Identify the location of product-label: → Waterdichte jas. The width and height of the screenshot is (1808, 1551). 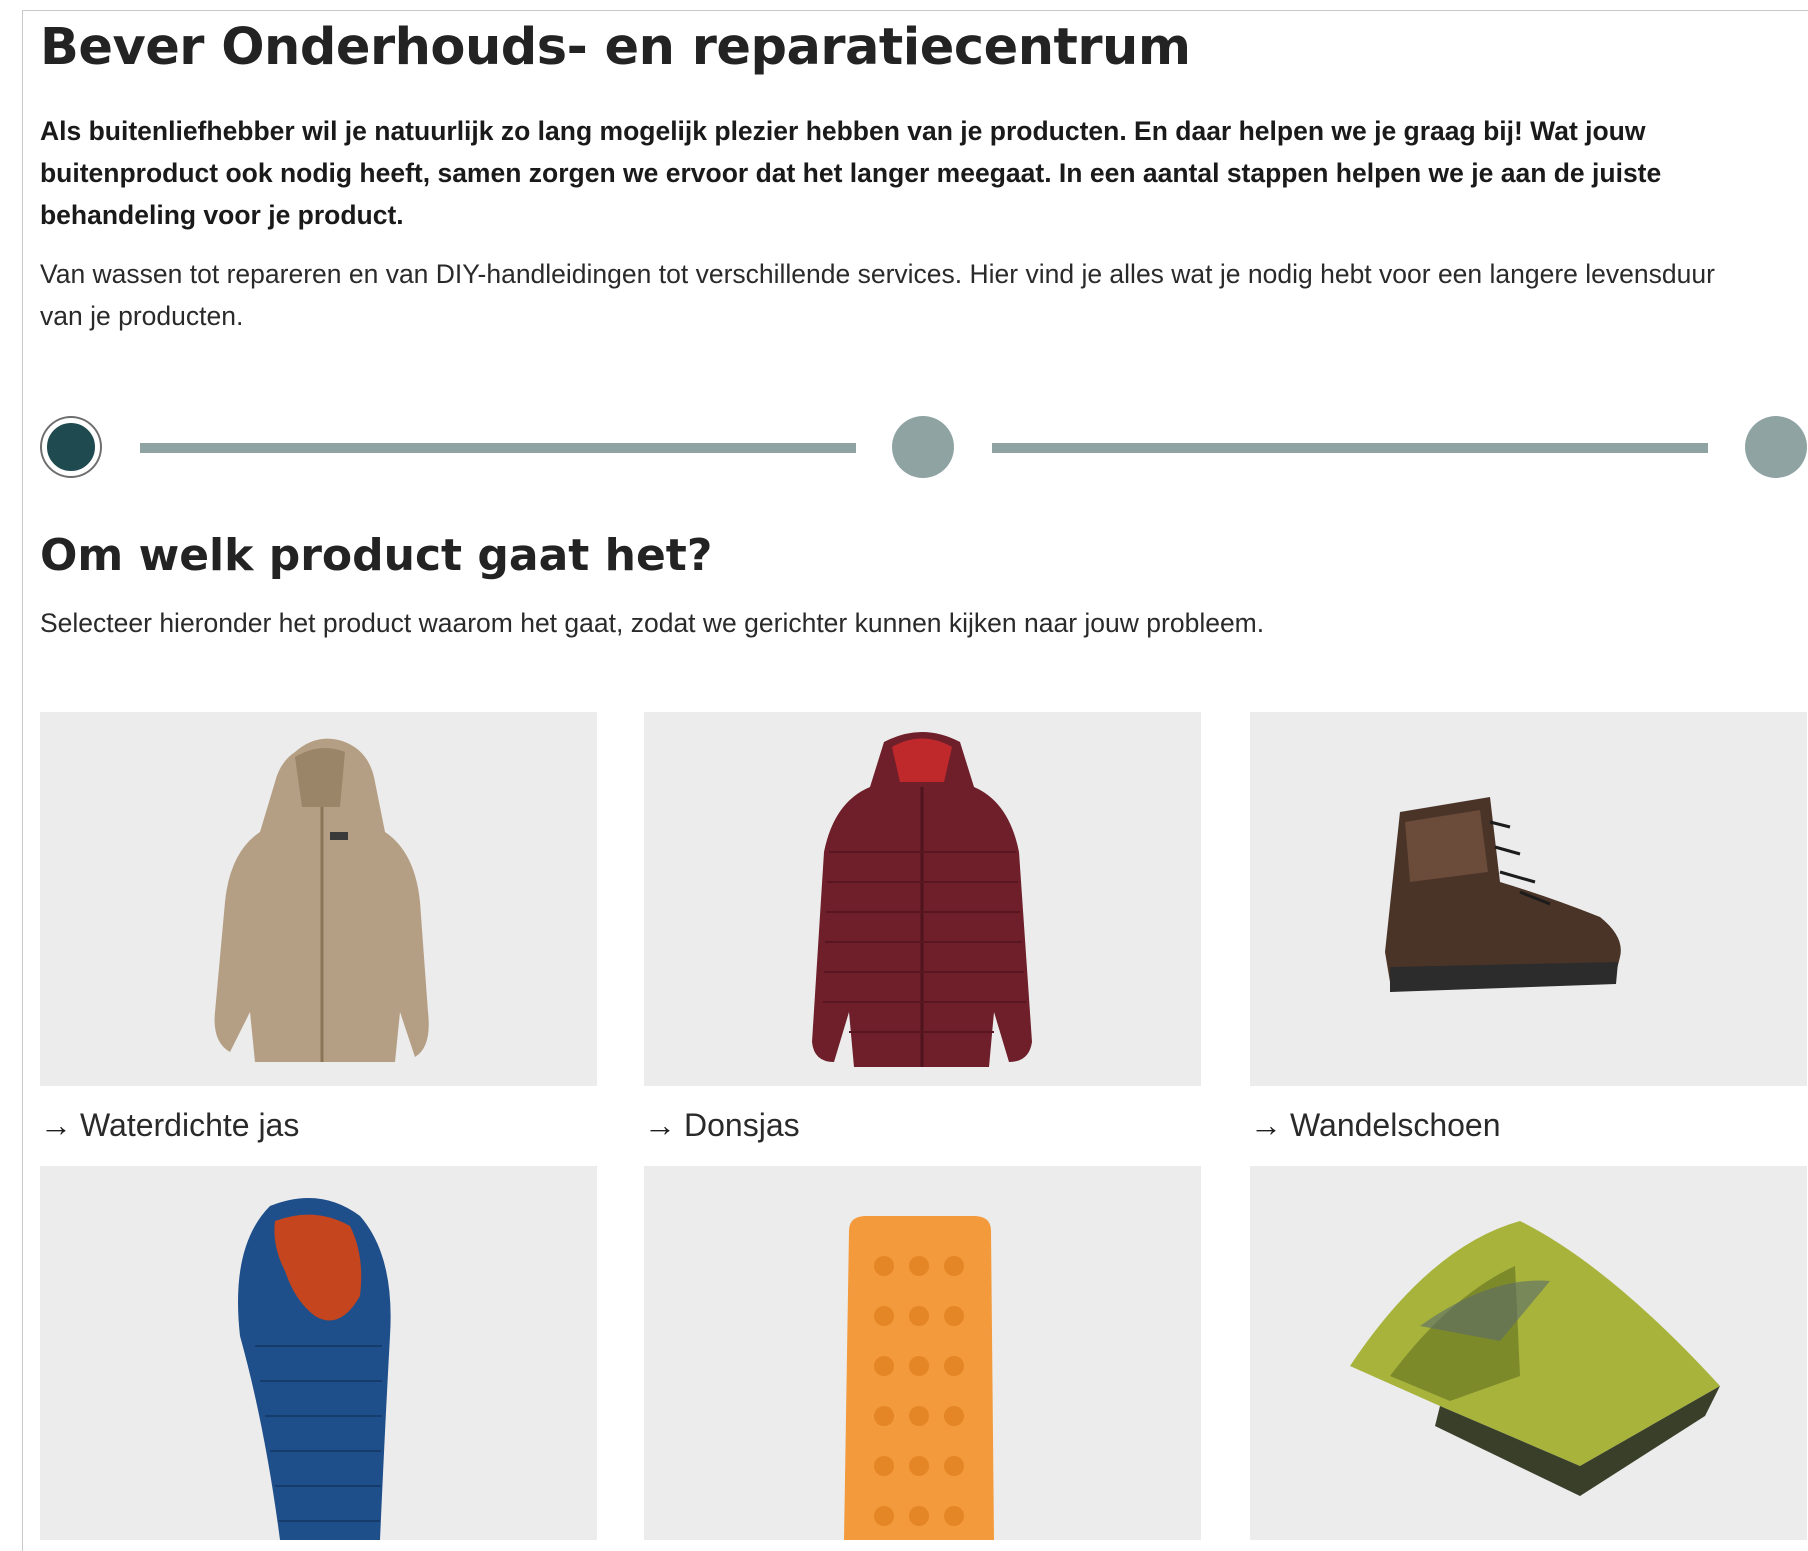
(318, 1125).